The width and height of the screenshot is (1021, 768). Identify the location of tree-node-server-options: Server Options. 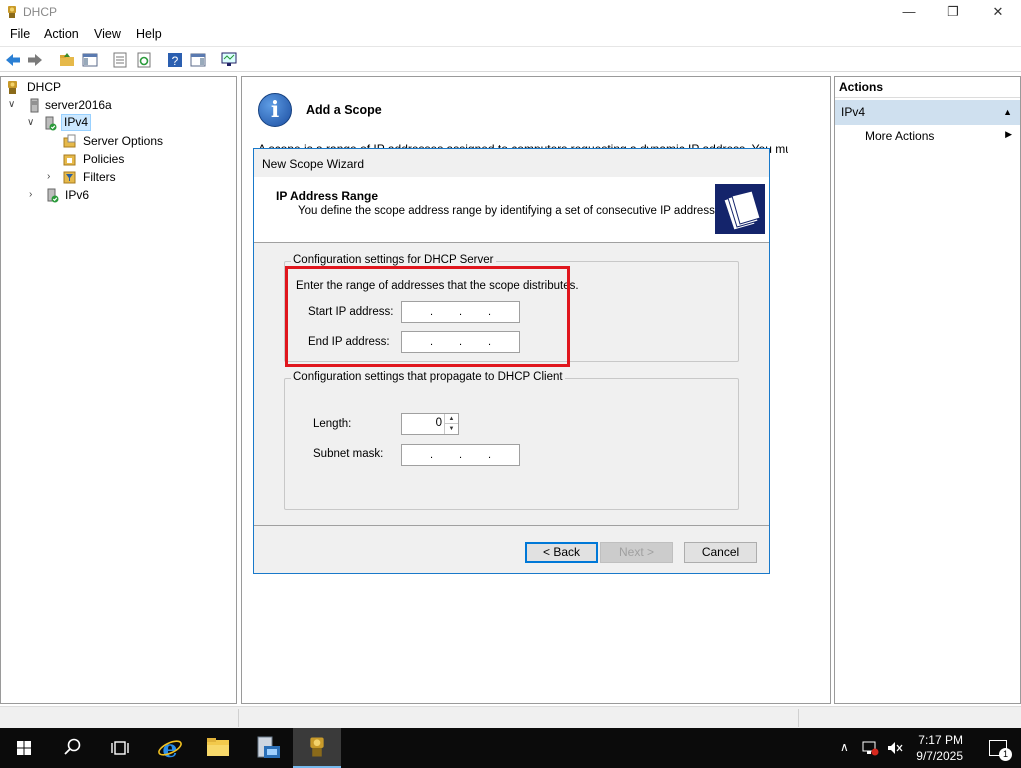
(105, 141).